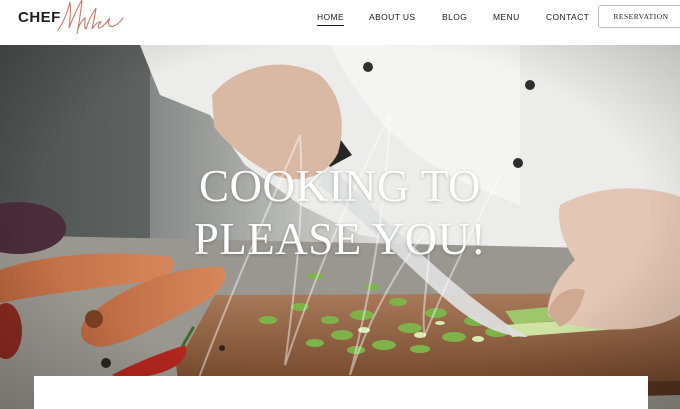  Describe the element at coordinates (340, 239) in the screenshot. I see `hero-title-line2: PLEASE YOU!` at that location.